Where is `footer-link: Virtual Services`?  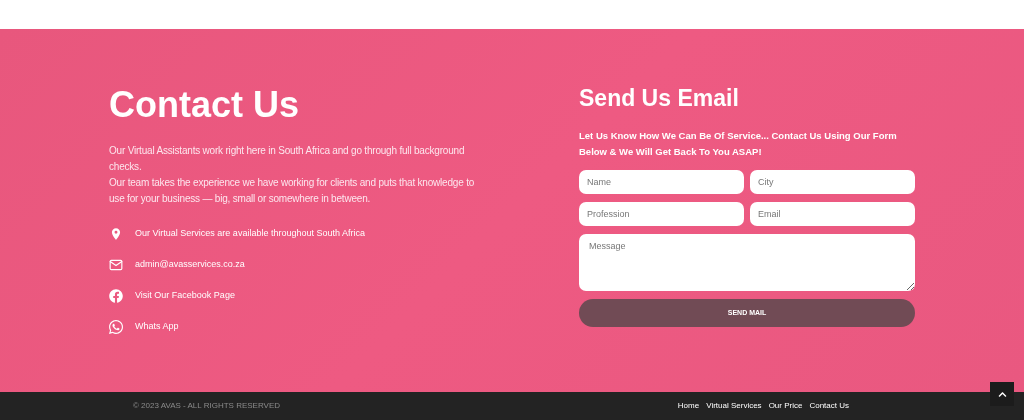 footer-link: Virtual Services is located at coordinates (734, 406).